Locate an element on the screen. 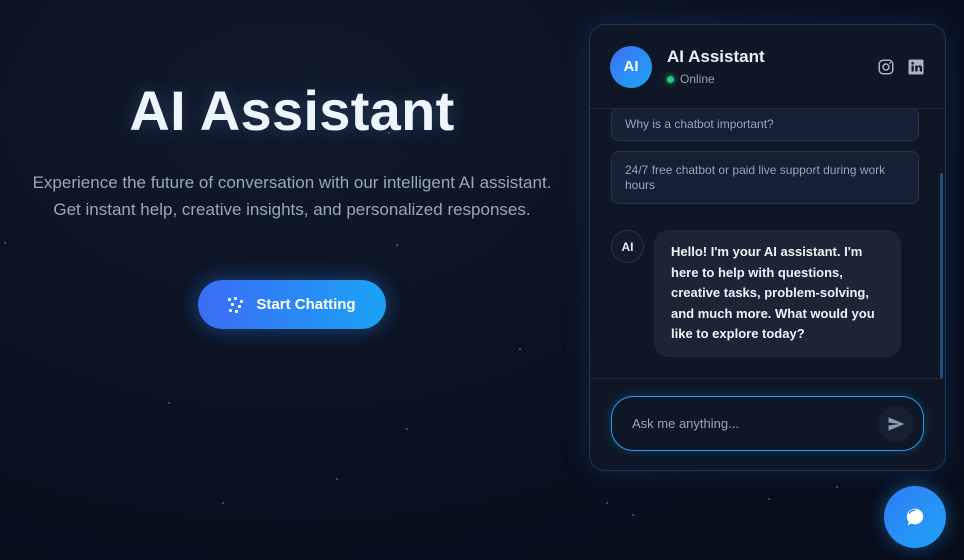 This screenshot has width=964, height=560. chat-bubble-icon is located at coordinates (915, 517).